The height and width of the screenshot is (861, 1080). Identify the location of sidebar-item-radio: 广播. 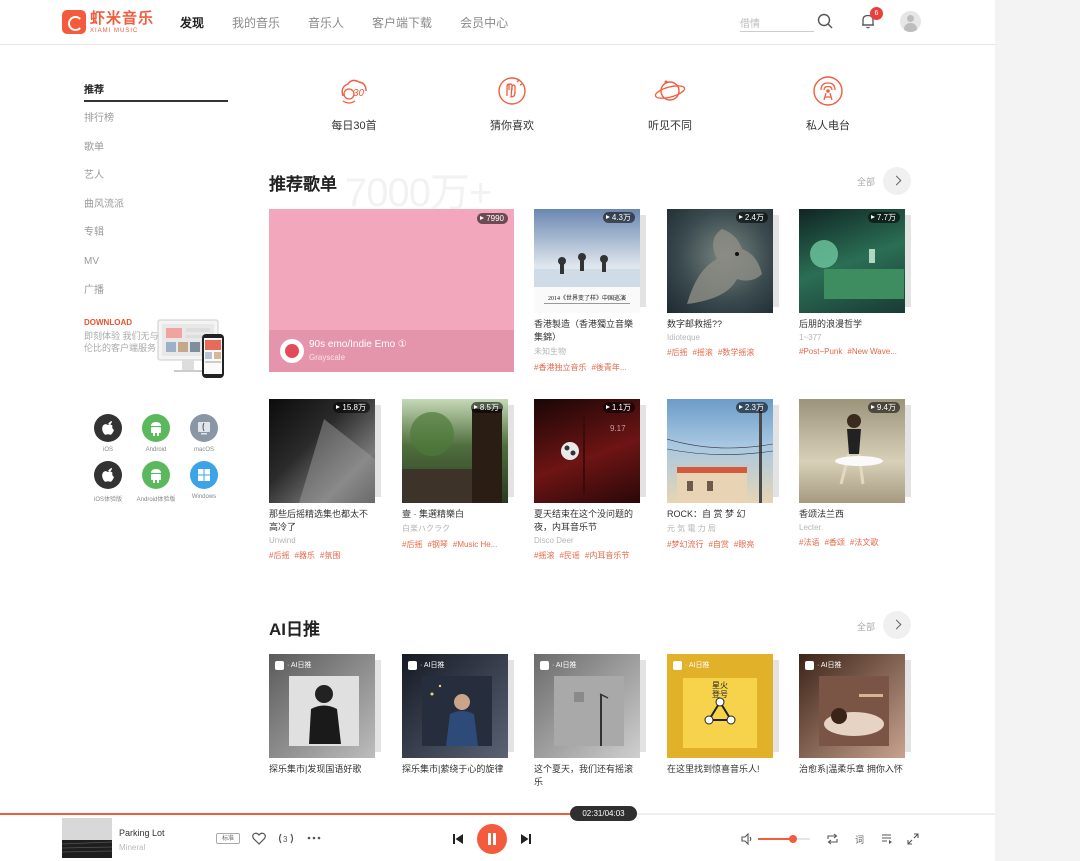
(156, 298).